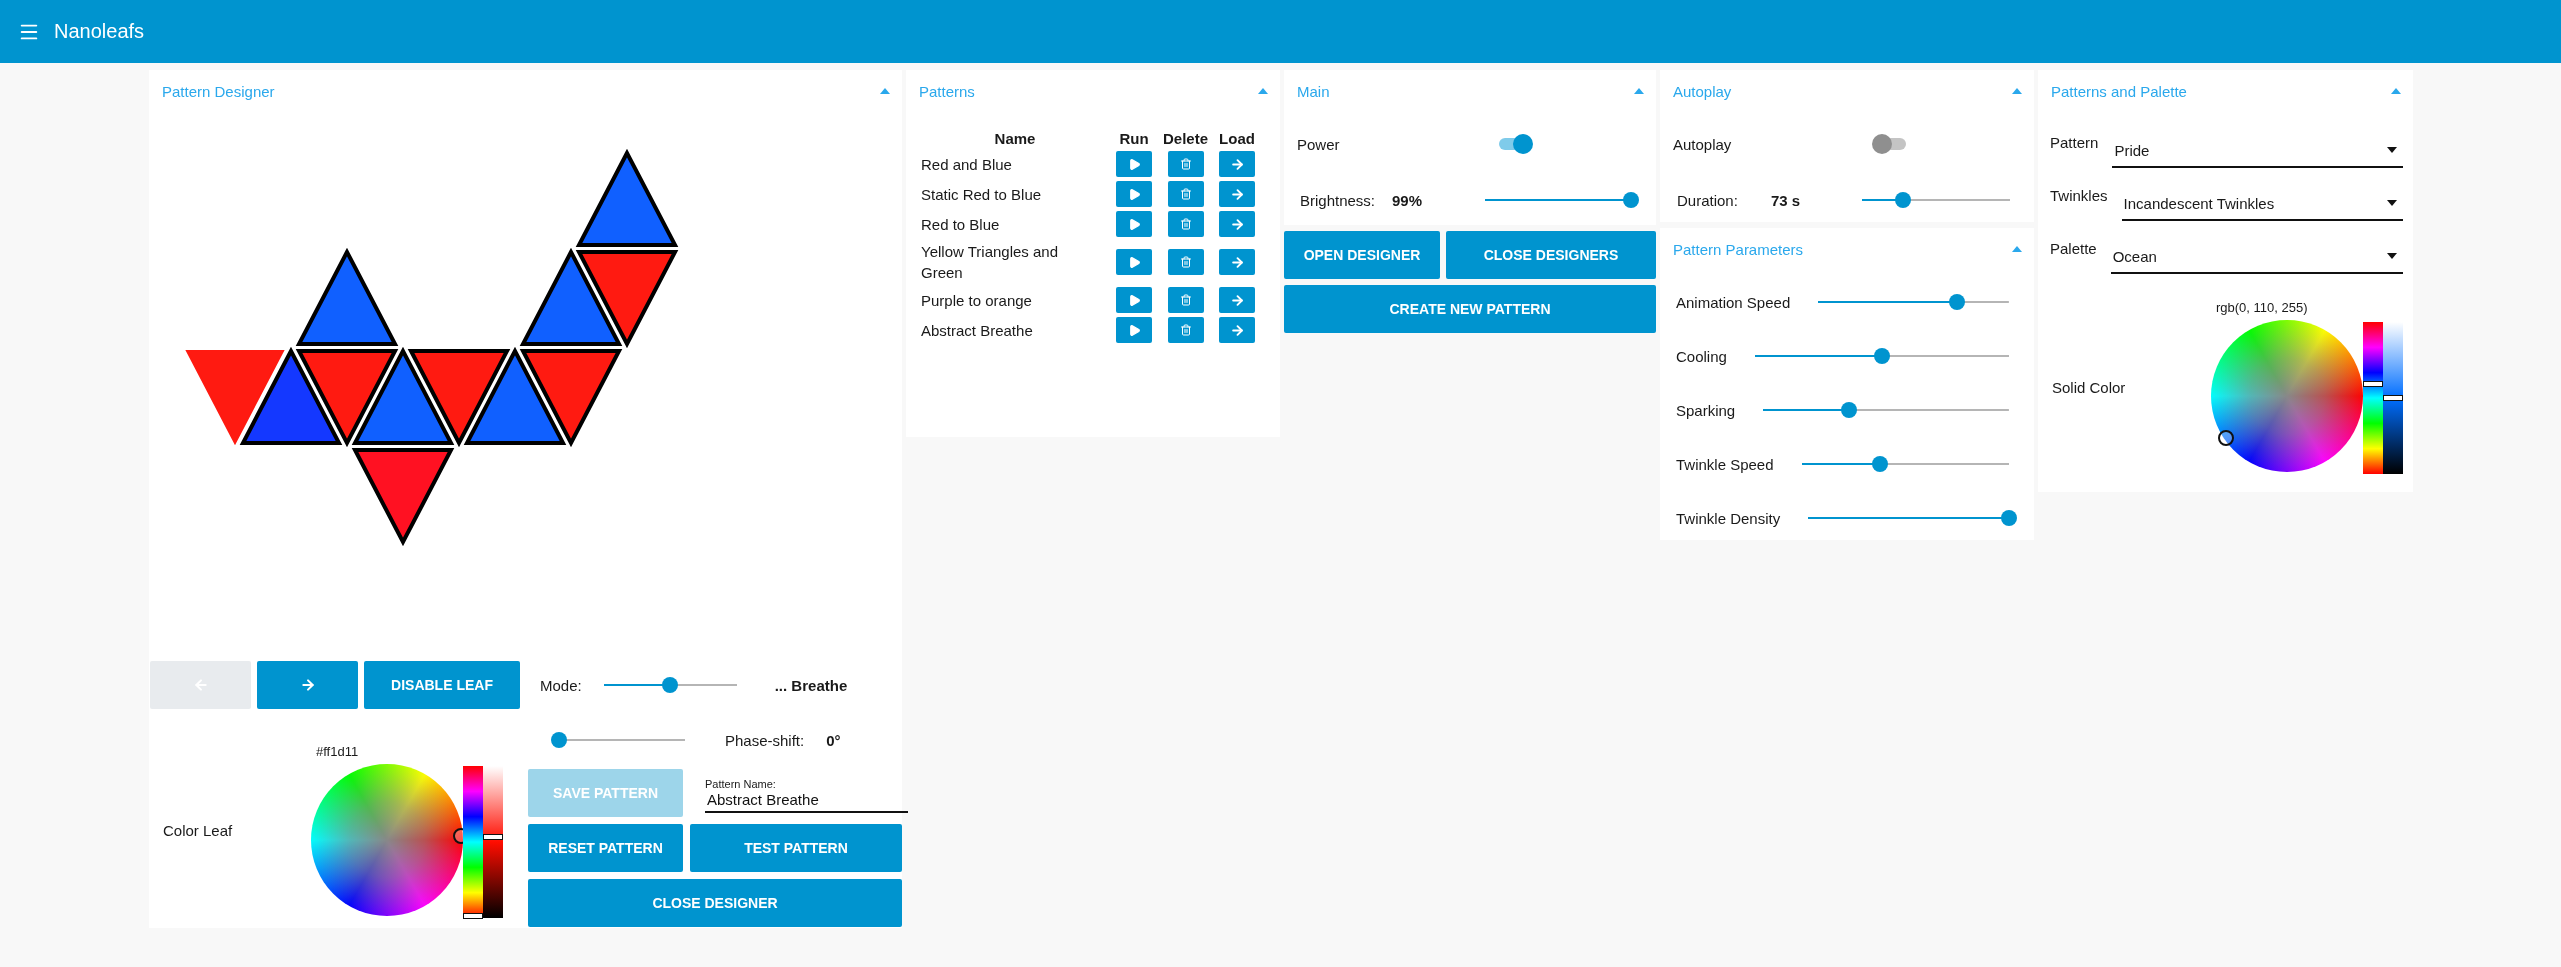  What do you see at coordinates (947, 91) in the screenshot?
I see `panel-title: Patterns` at bounding box center [947, 91].